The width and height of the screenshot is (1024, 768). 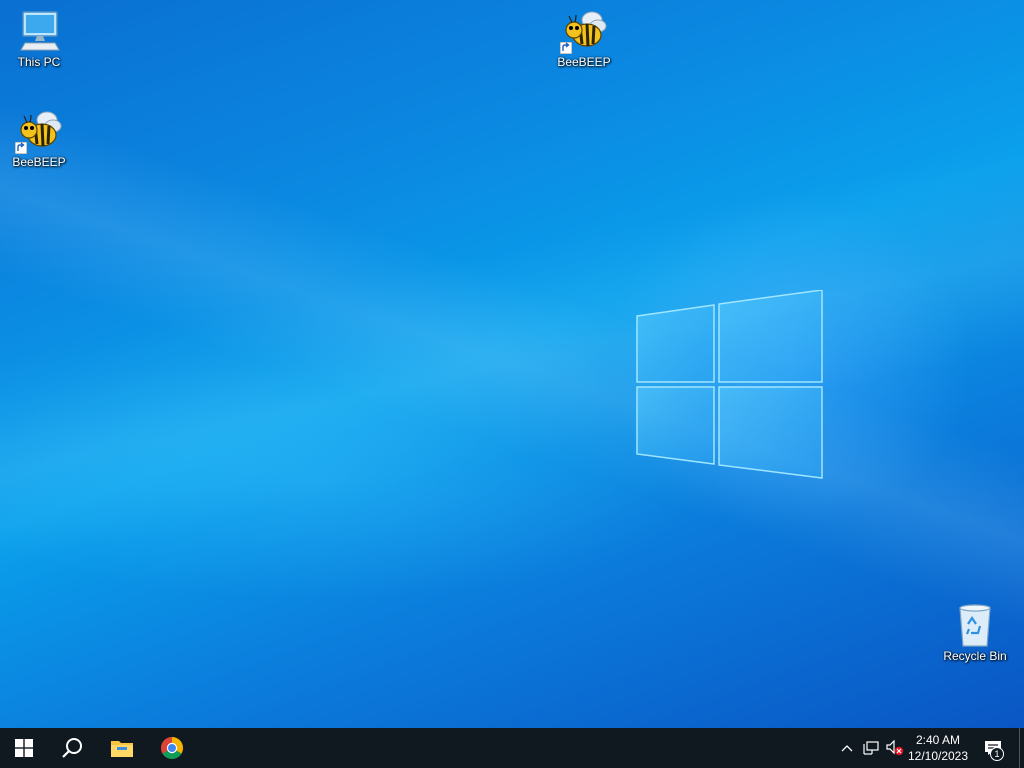 I want to click on file-explorer-button, so click(x=122, y=748).